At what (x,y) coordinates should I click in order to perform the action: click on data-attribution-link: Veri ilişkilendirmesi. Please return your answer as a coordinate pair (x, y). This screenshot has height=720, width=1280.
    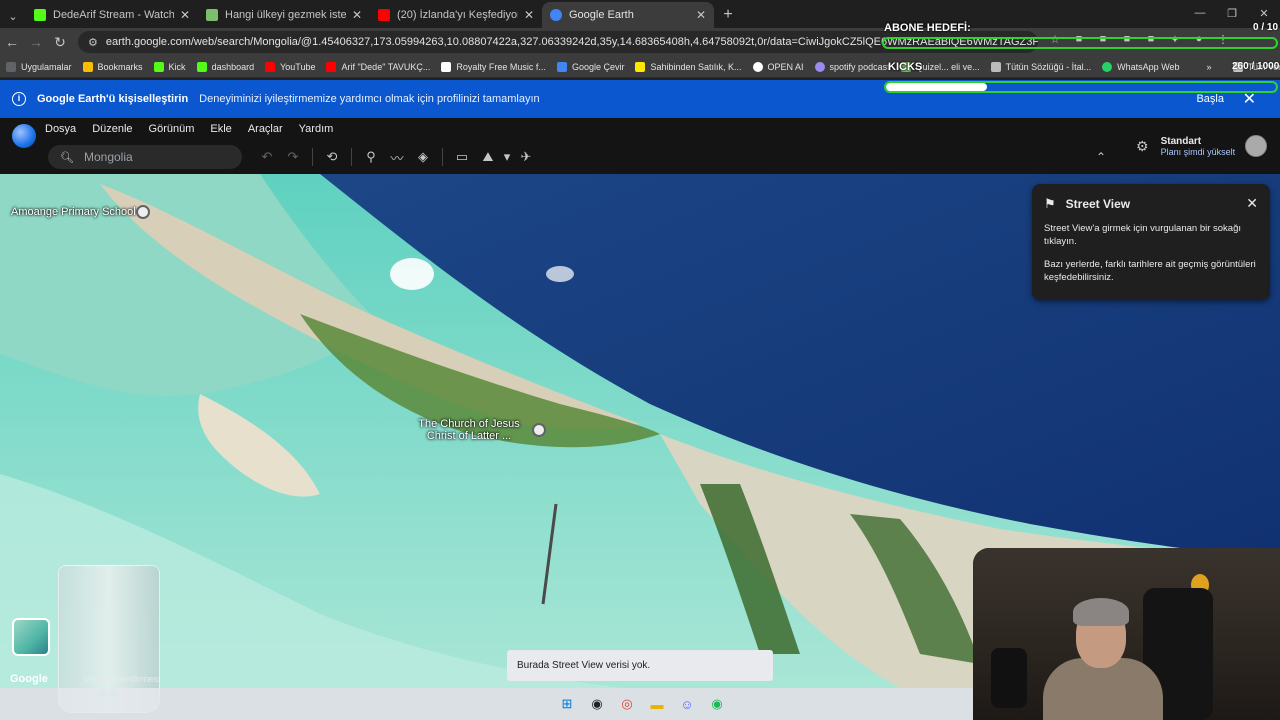
    Looking at the image, I should click on (122, 679).